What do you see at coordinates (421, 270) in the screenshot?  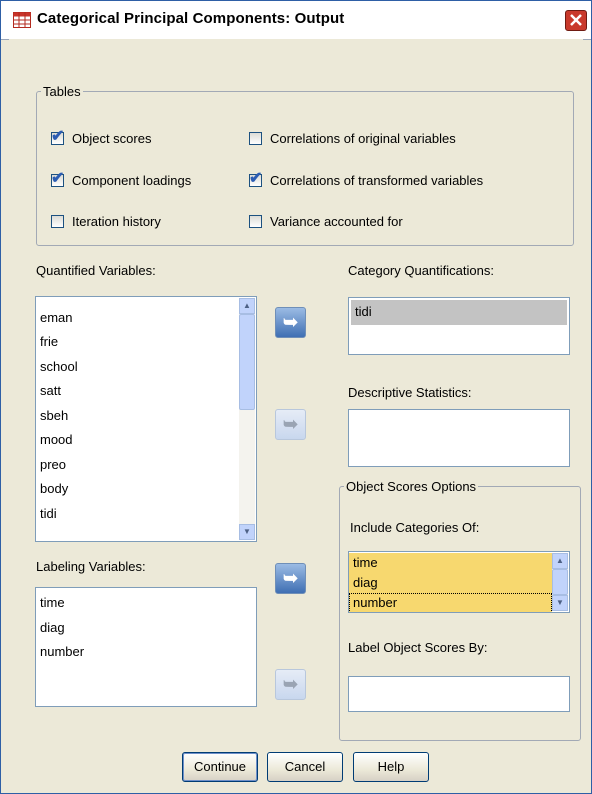 I see `category-quantifications-label: Category Quantifications:` at bounding box center [421, 270].